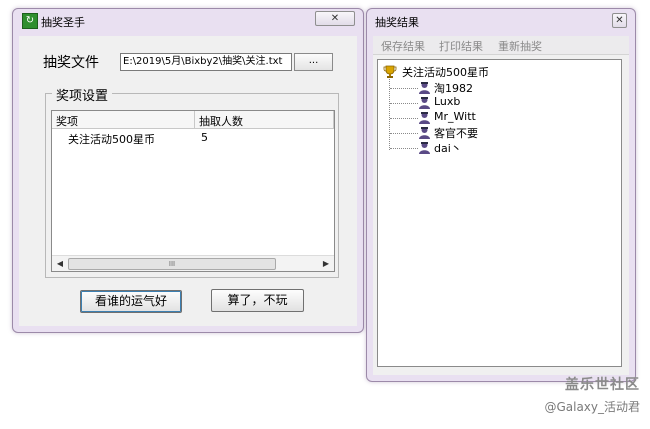 The image size is (650, 429). What do you see at coordinates (30, 21) in the screenshot?
I see `app-icon: ↻` at bounding box center [30, 21].